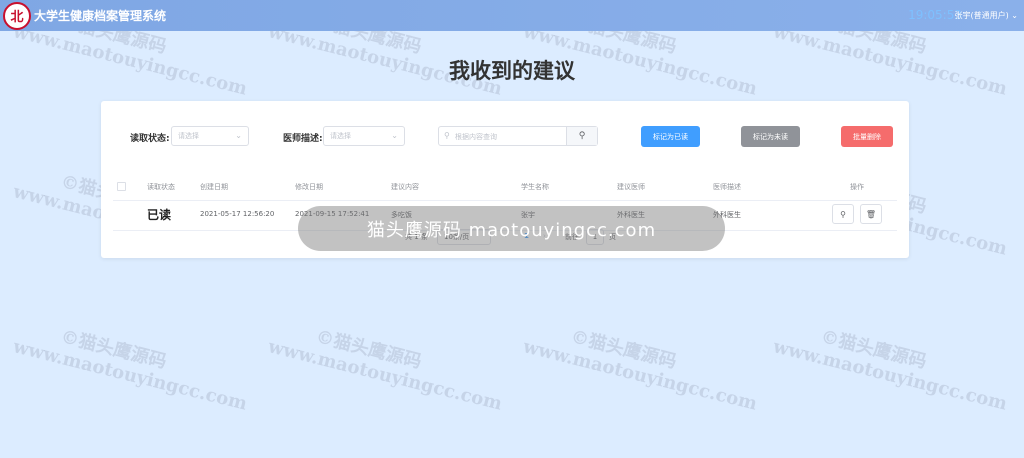  I want to click on university-logo: 北, so click(17, 15).